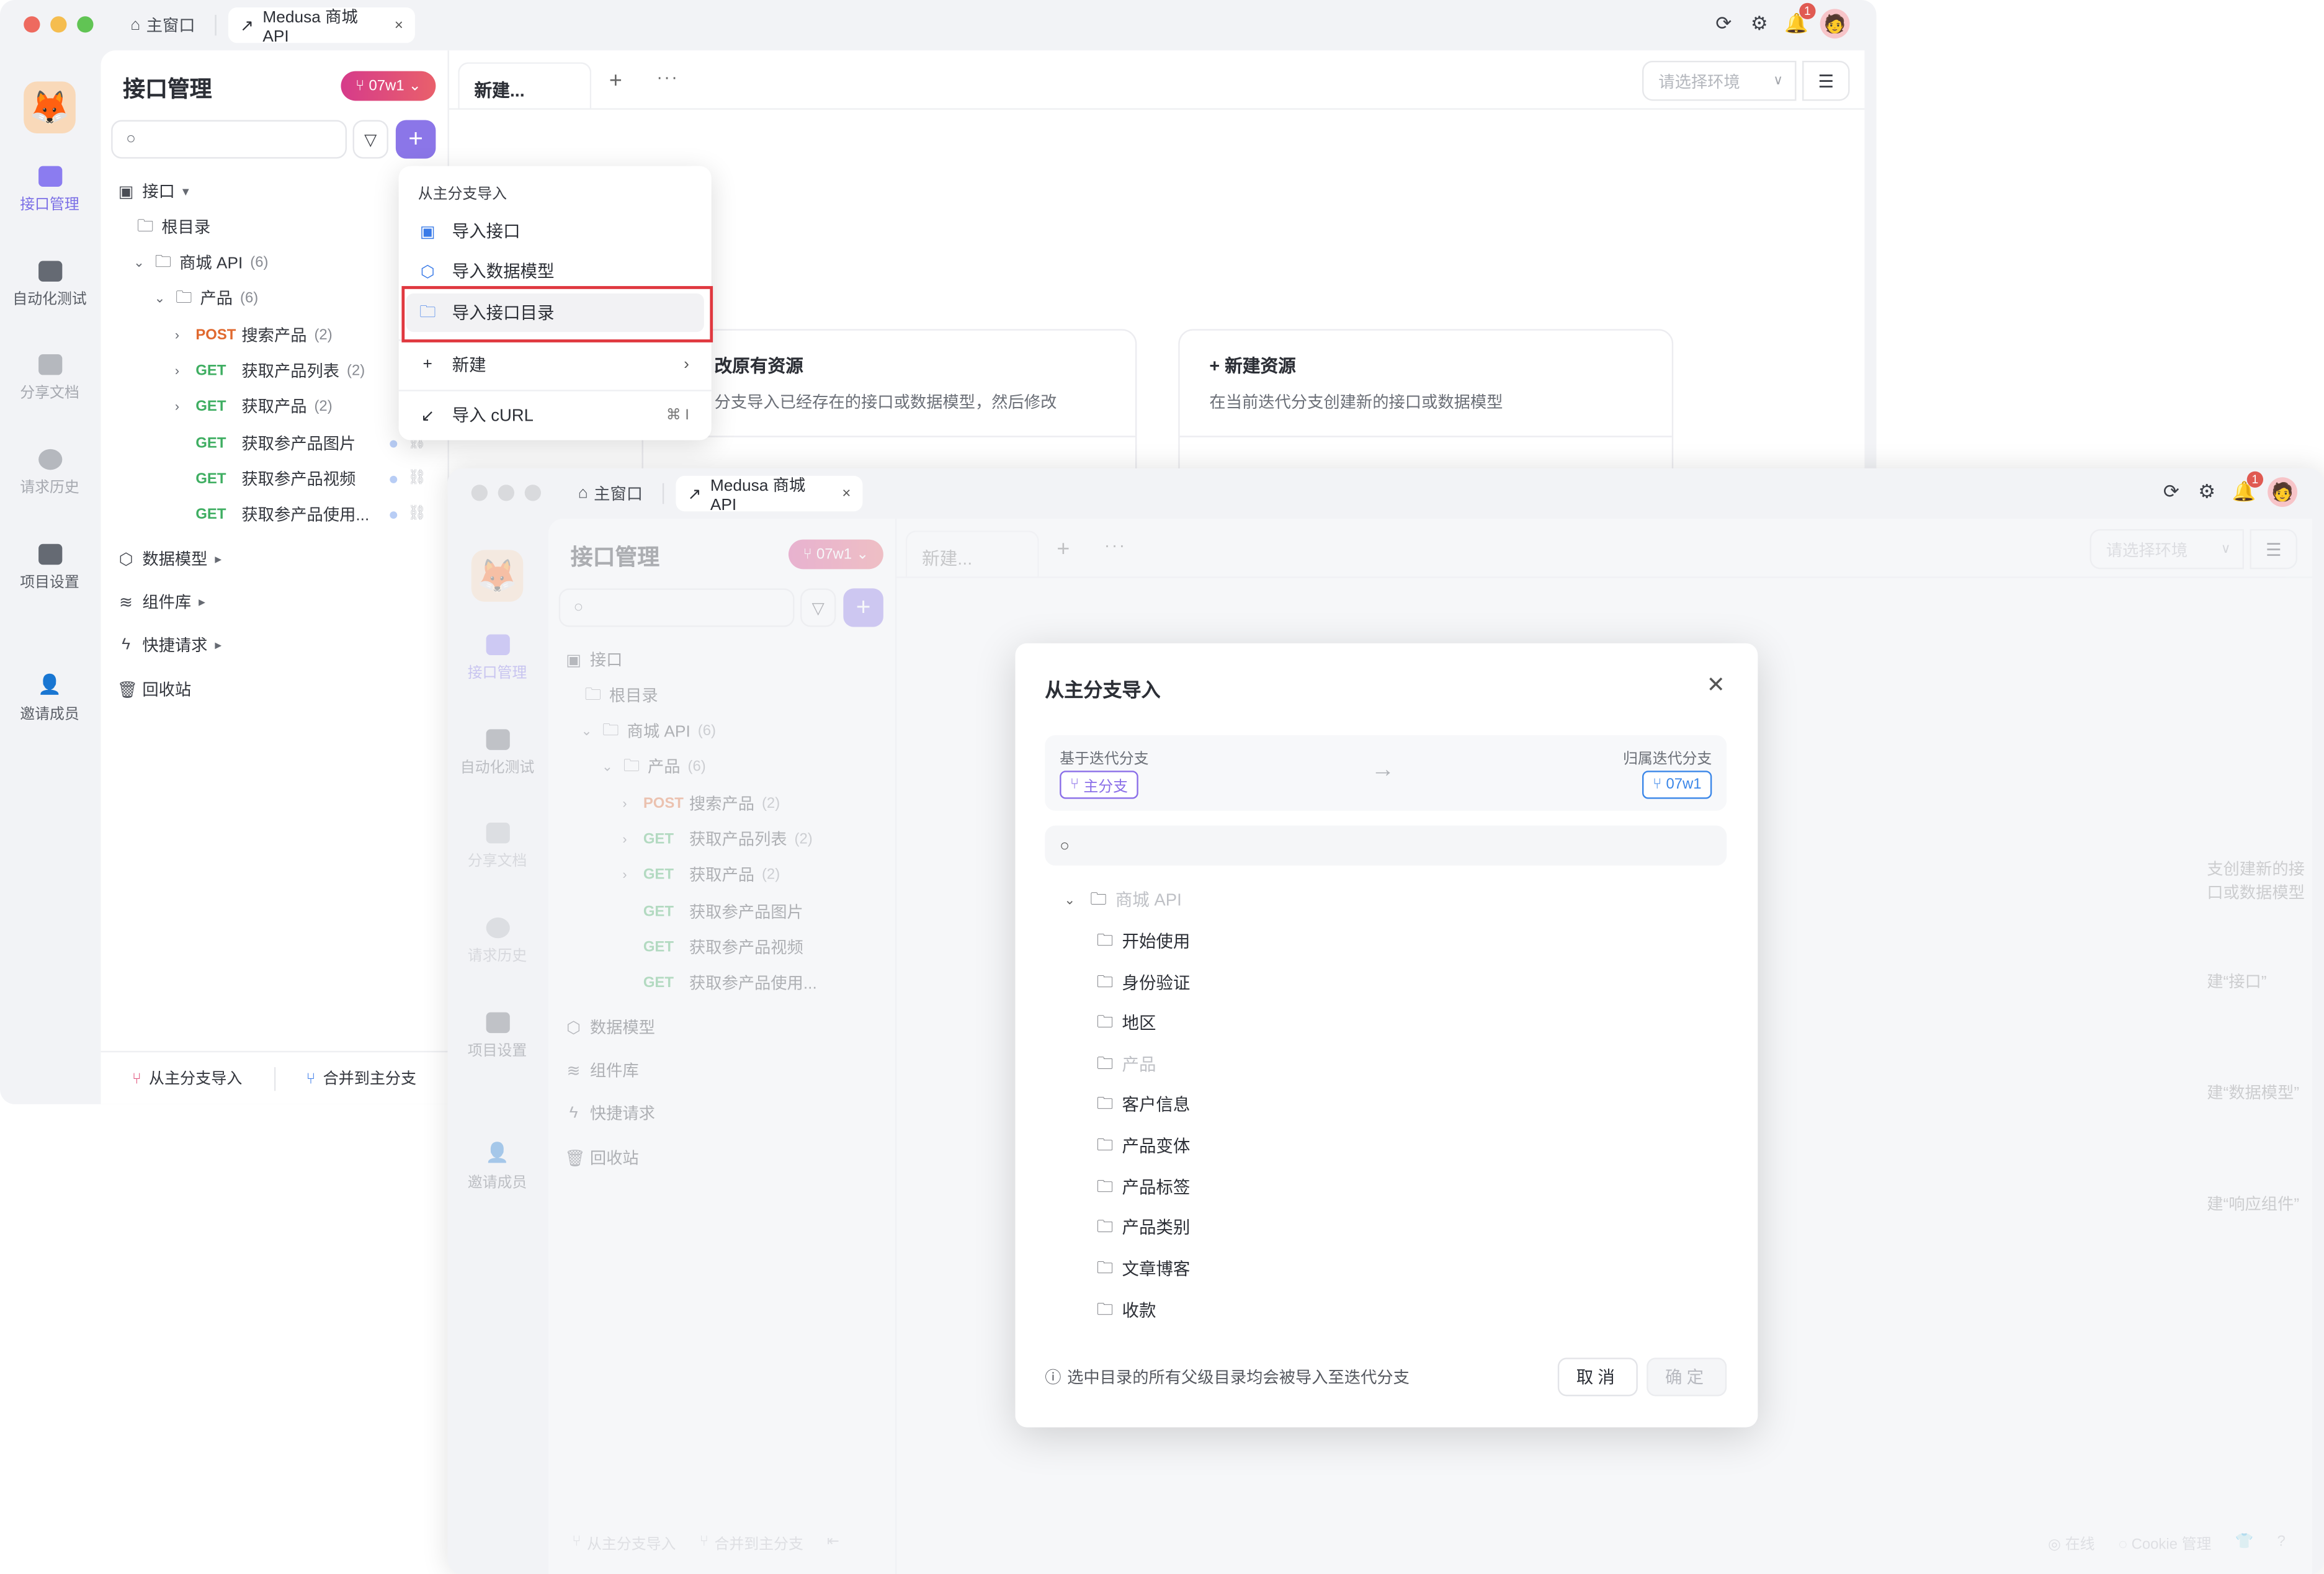 This screenshot has height=1574, width=2324. Describe the element at coordinates (165, 602) in the screenshot. I see `tree-section-components: ≋ 组件库 ▸` at that location.